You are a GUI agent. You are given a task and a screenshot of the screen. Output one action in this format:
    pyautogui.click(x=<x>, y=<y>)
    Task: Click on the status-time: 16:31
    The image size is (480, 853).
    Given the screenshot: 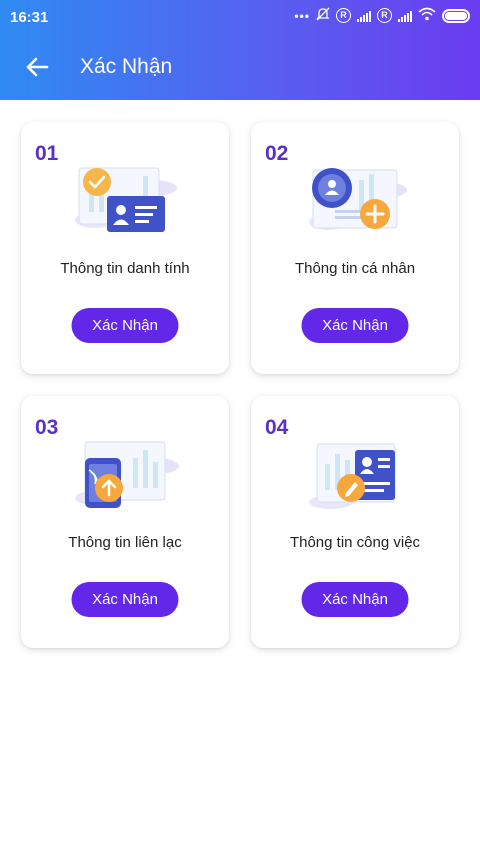 What is the action you would take?
    pyautogui.click(x=29, y=17)
    